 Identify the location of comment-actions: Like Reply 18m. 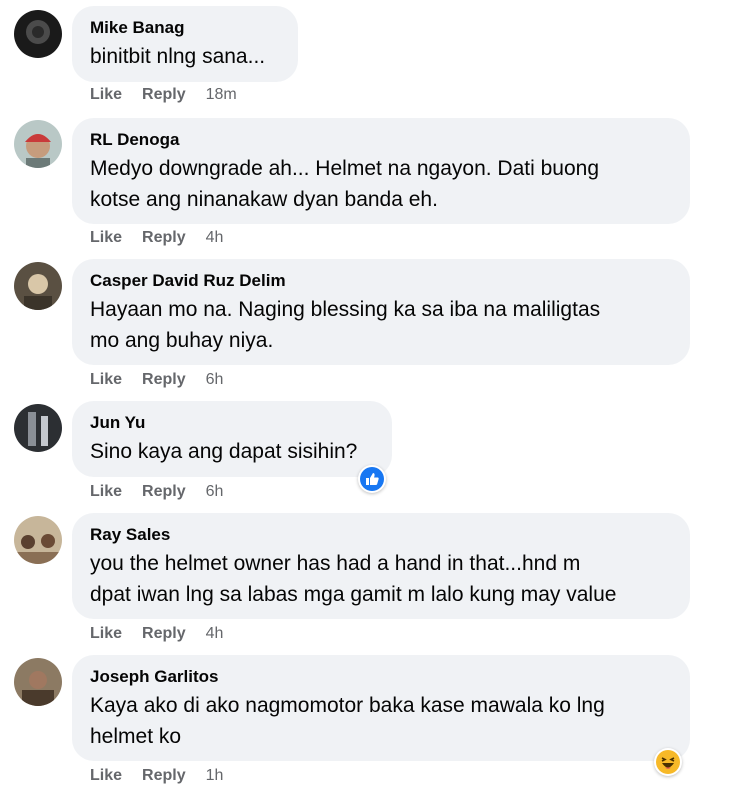
(163, 95).